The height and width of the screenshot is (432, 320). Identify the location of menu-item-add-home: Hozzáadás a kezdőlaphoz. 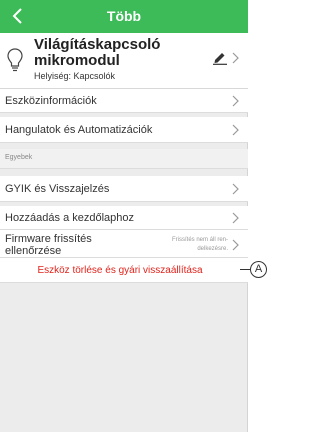
(124, 218).